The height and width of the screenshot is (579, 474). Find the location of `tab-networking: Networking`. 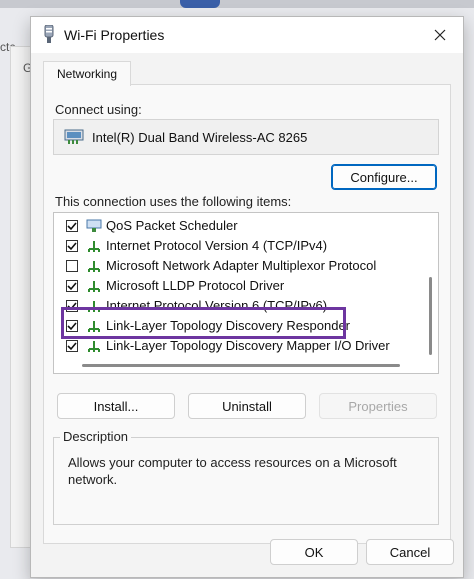

tab-networking: Networking is located at coordinates (87, 73).